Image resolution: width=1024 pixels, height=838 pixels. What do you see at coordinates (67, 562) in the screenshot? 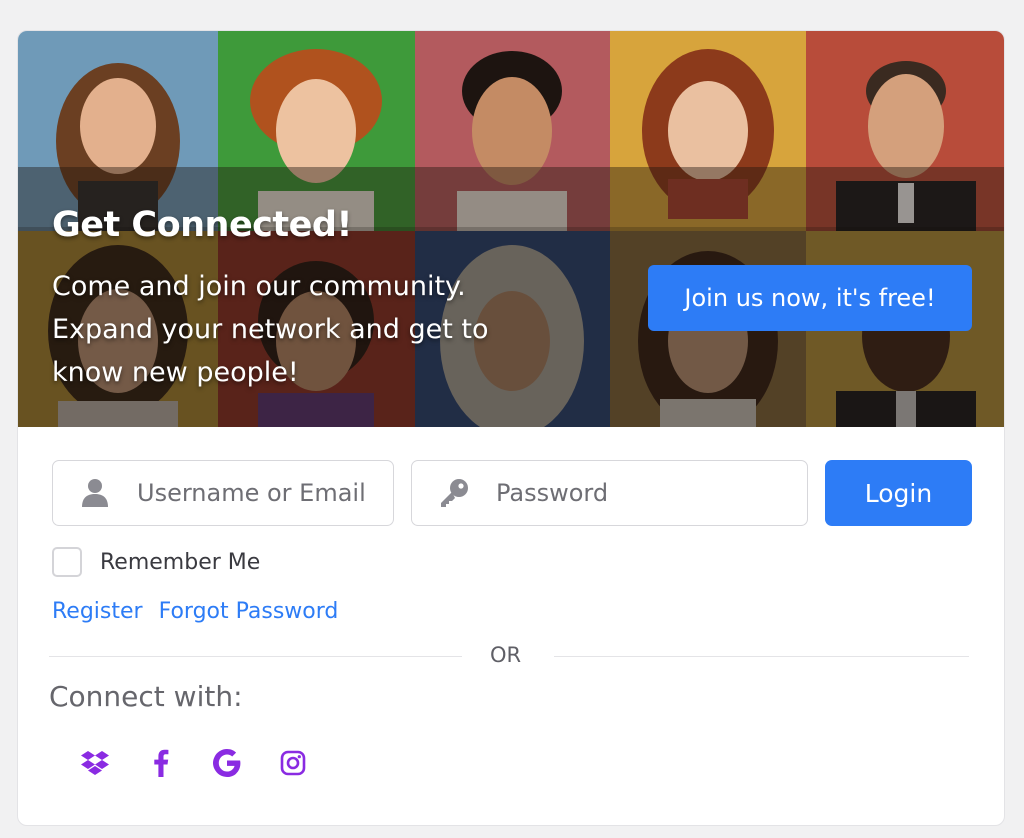
I see `remember-me-checkbox` at bounding box center [67, 562].